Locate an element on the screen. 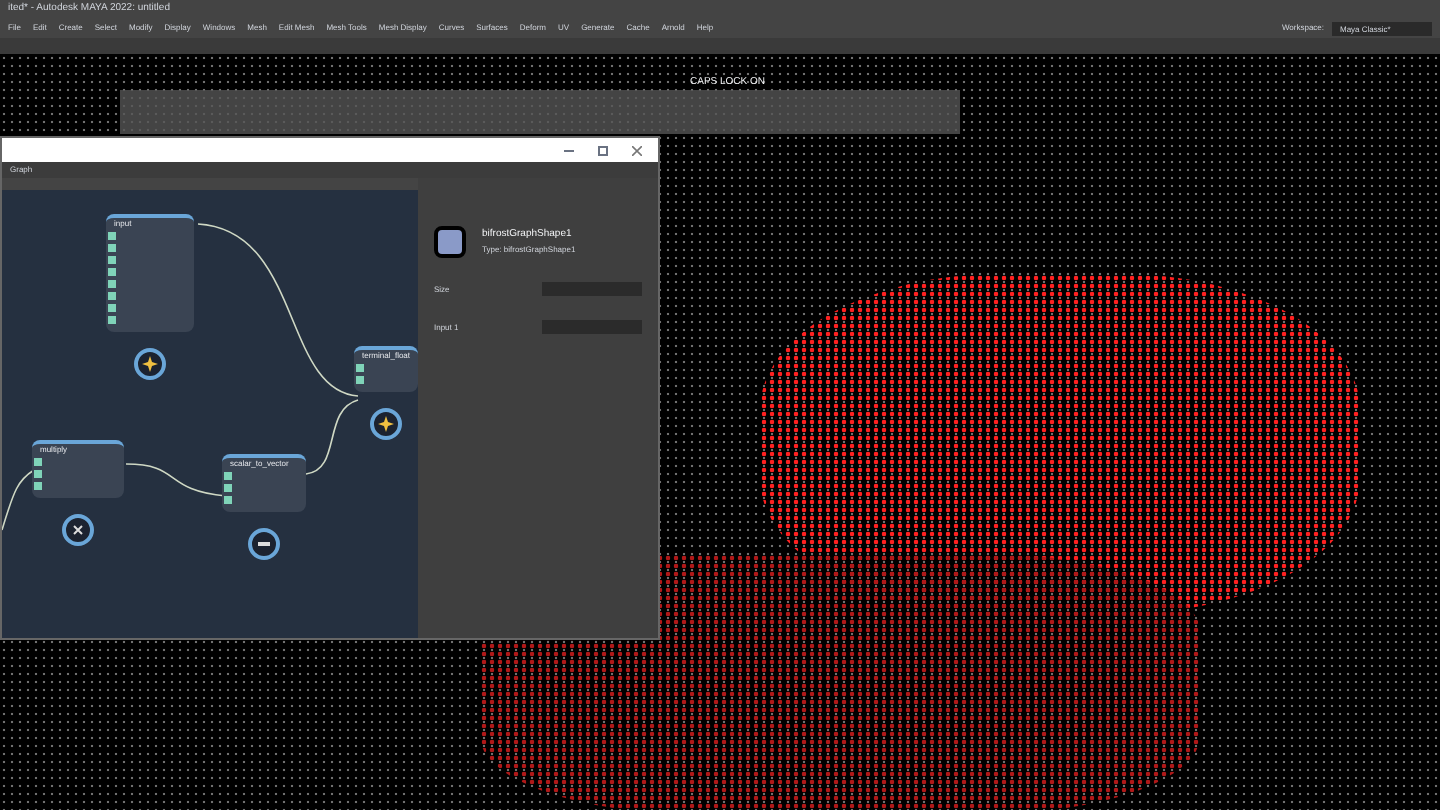 The image size is (1440, 810). minimize-icon is located at coordinates (569, 150).